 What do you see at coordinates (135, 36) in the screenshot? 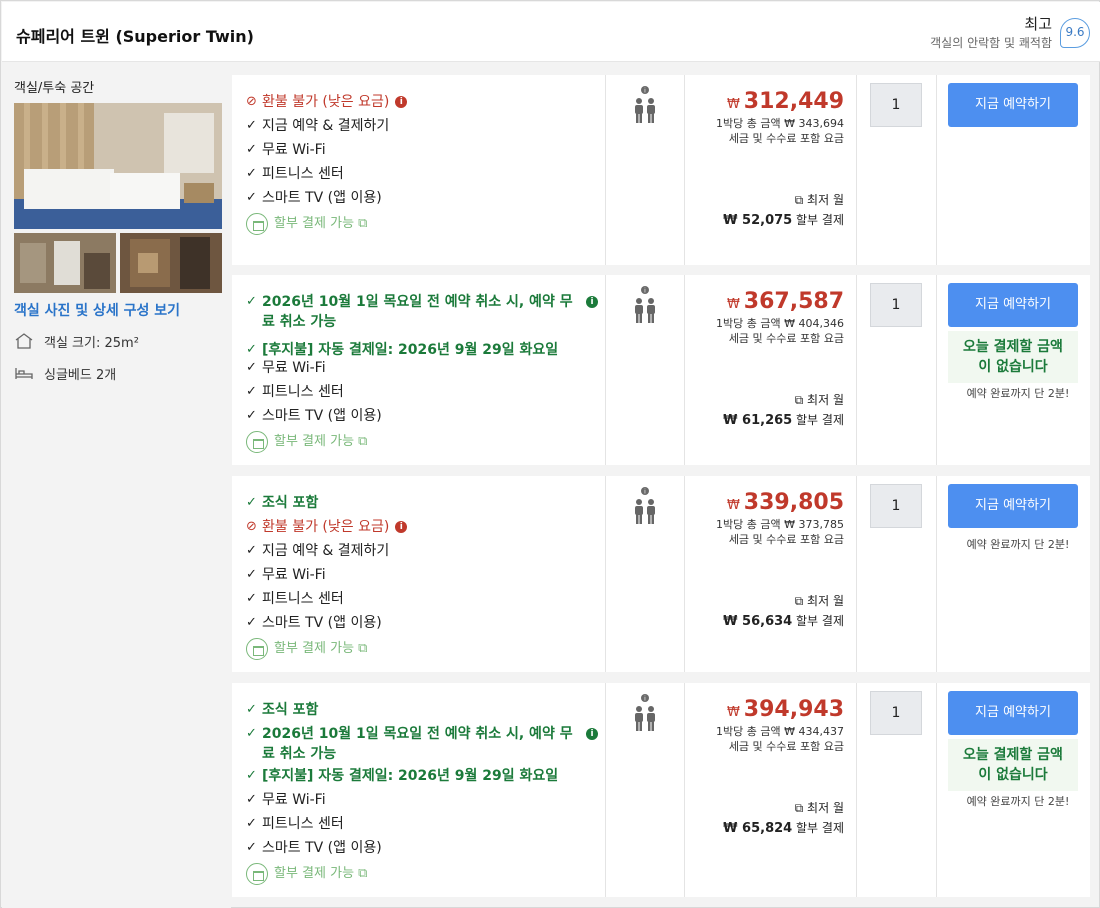
I see `room-title: 슈페리어 트윈 (Superior Twin)` at bounding box center [135, 36].